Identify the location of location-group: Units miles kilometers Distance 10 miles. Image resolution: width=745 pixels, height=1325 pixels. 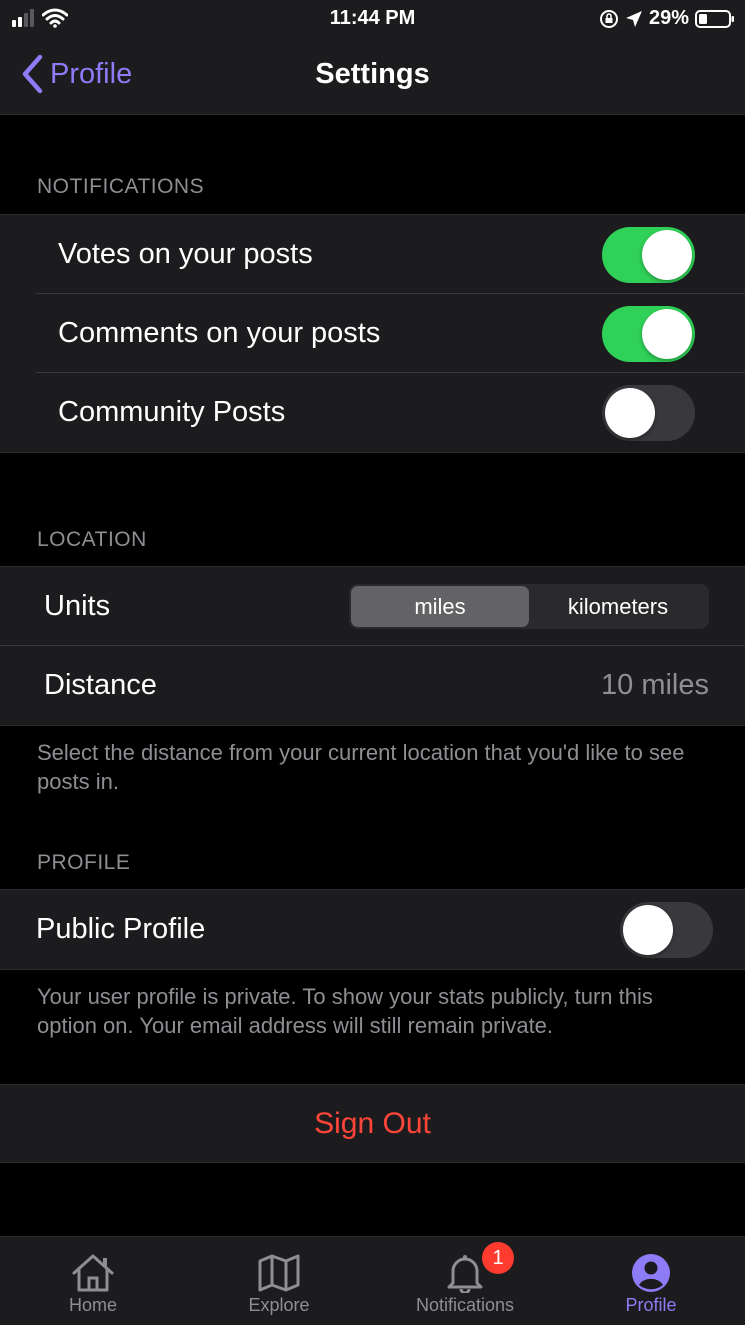
(372, 646).